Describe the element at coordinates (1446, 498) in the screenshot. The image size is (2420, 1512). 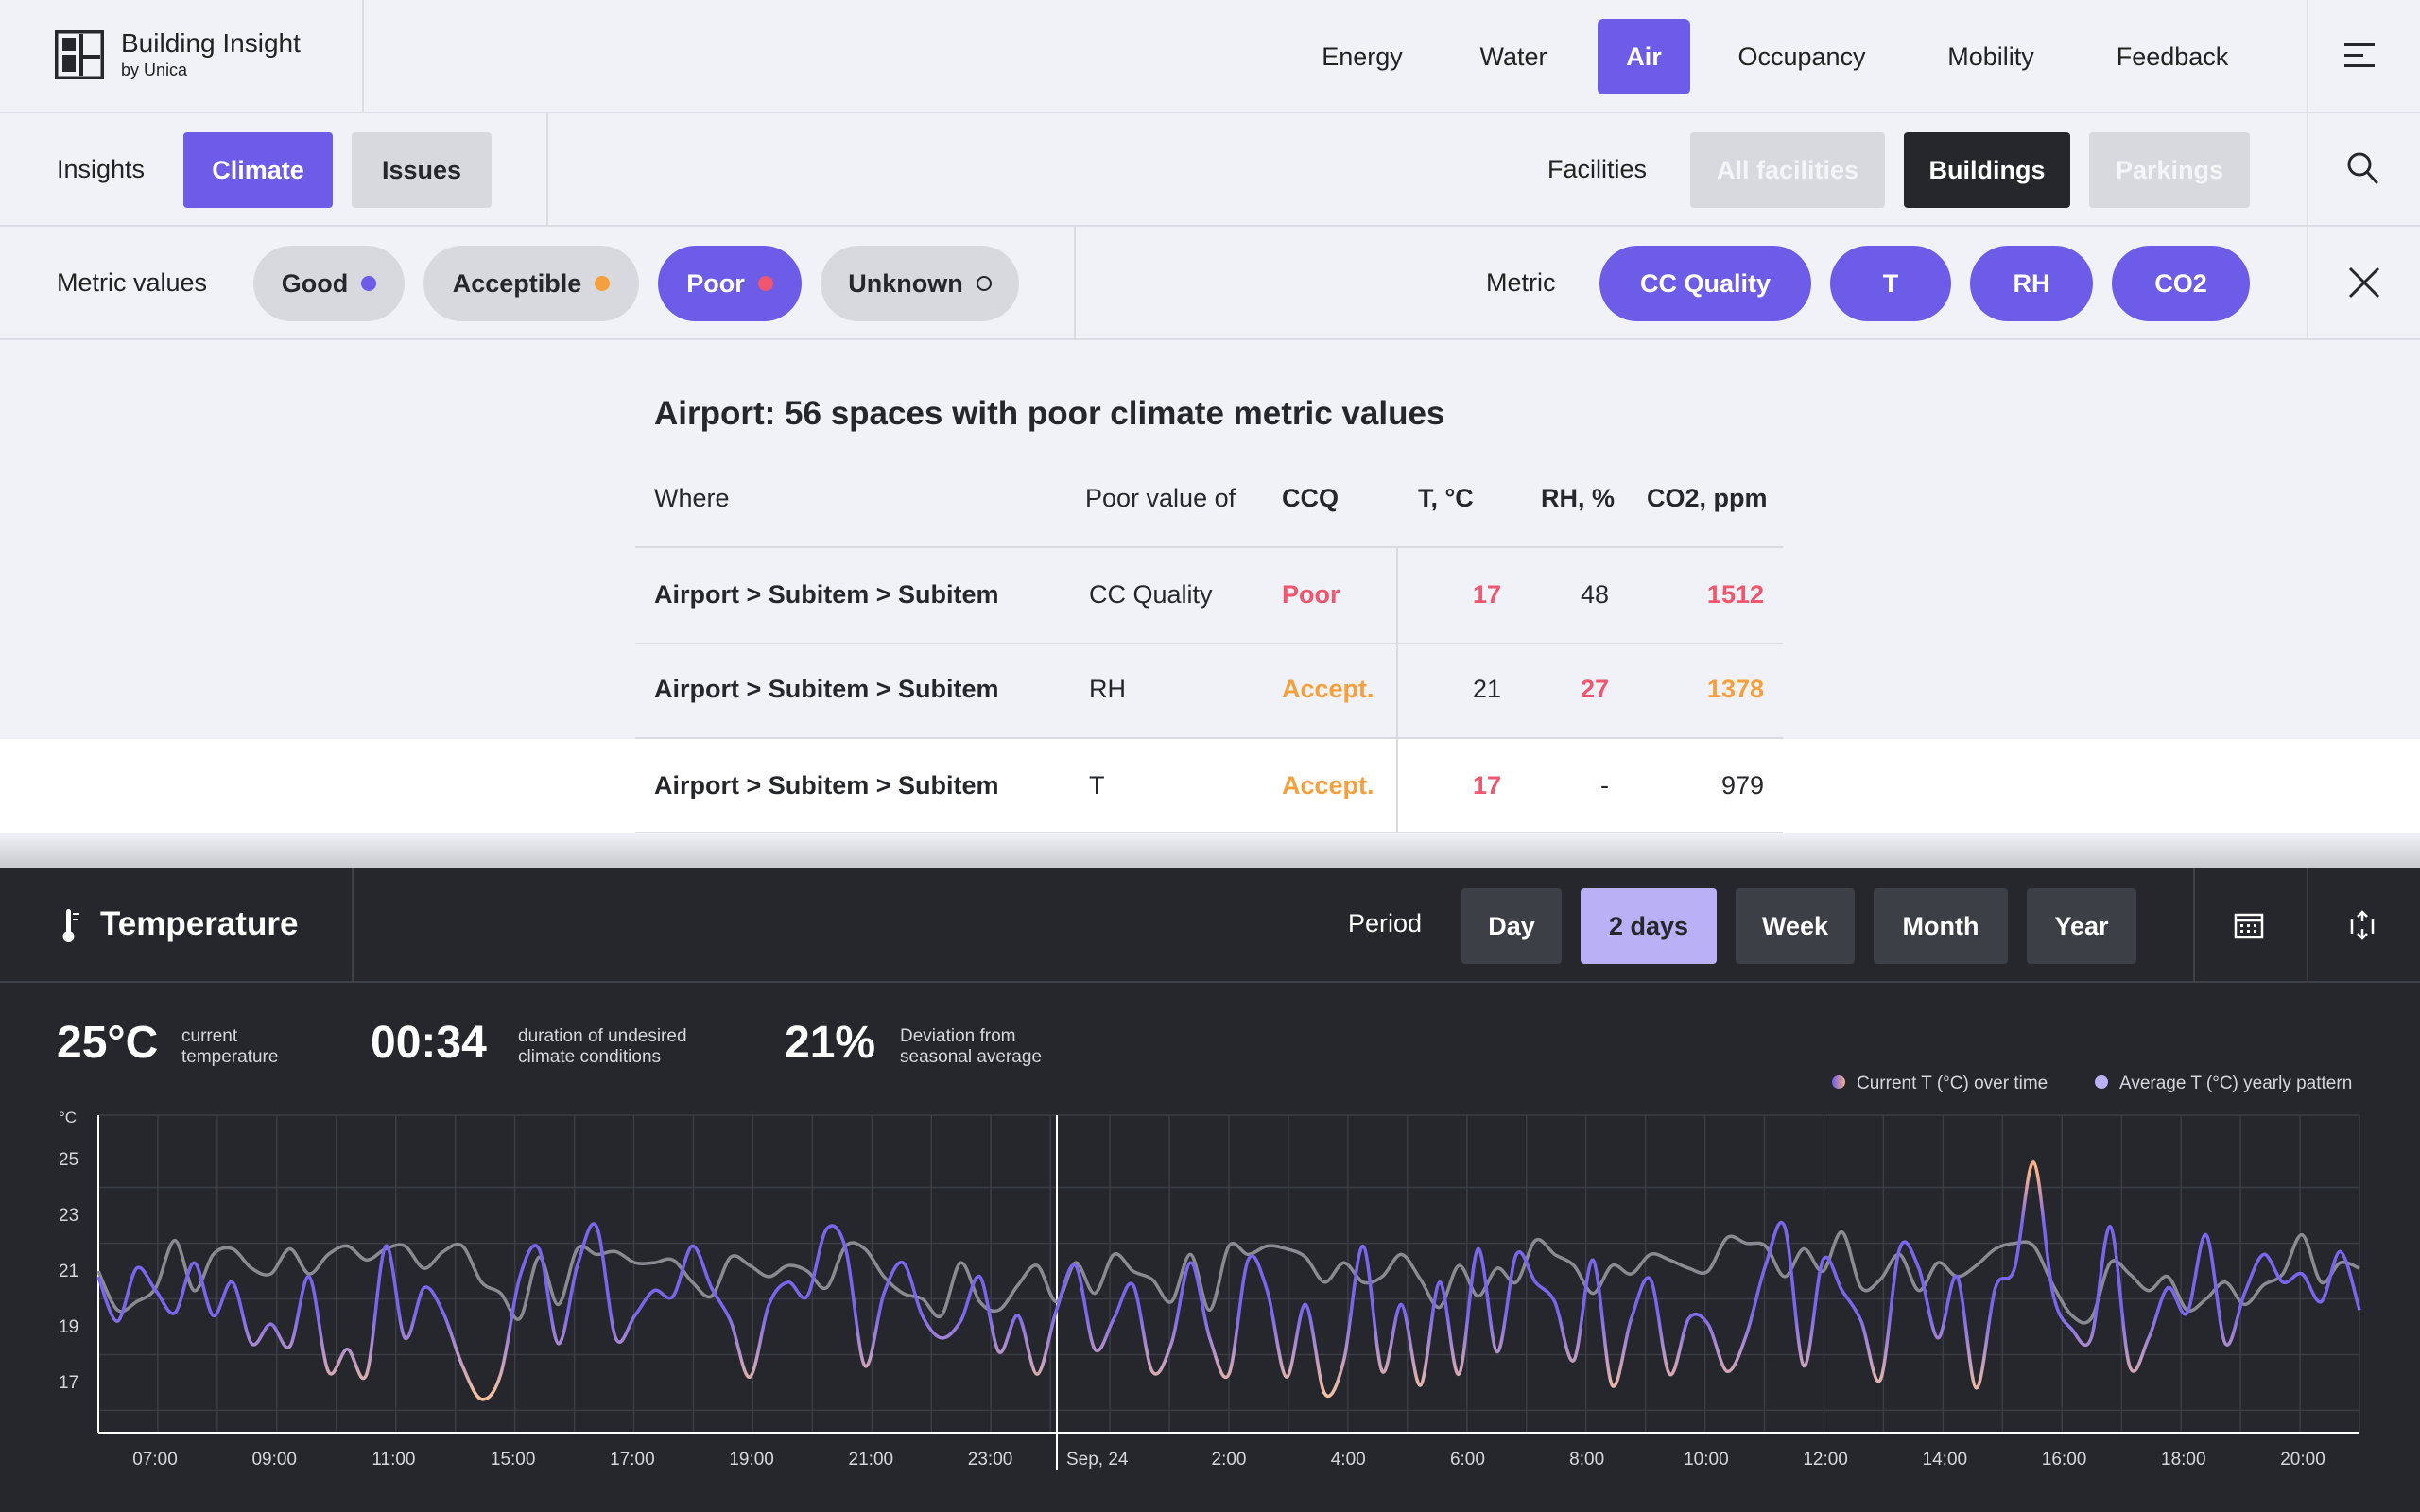
I see `col-header-t: T, °C` at that location.